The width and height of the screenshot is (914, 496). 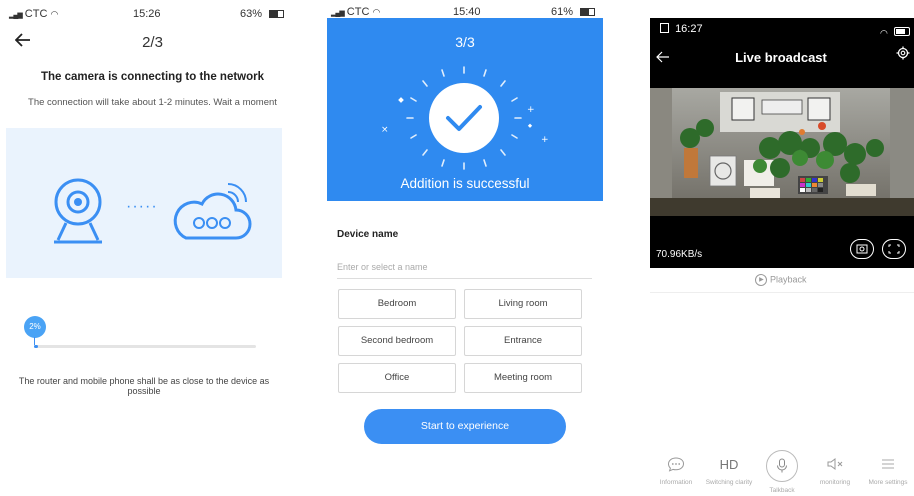 I want to click on monitoring-button: monitoring, so click(x=835, y=469).